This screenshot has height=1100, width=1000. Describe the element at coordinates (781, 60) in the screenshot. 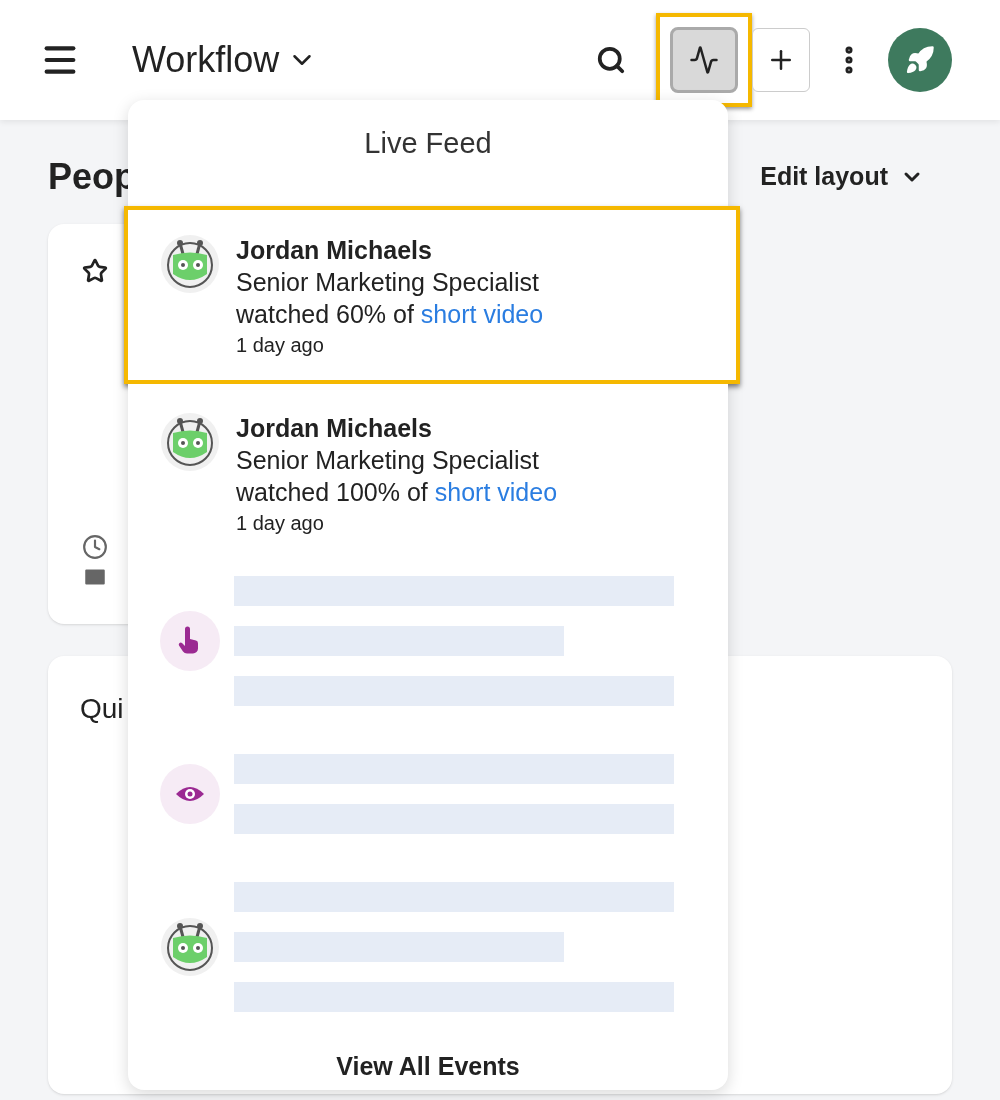

I see `add-button` at that location.